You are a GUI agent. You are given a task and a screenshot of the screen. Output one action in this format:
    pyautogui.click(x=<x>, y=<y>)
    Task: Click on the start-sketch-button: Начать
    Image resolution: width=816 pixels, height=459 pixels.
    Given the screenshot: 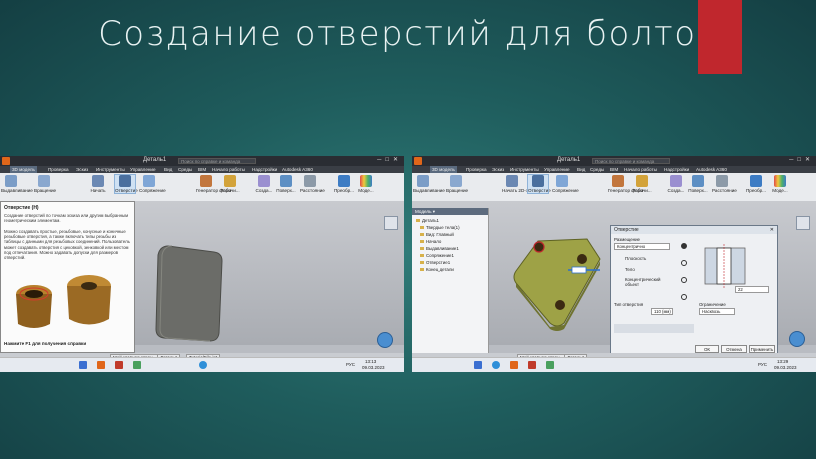 What is the action you would take?
    pyautogui.click(x=98, y=184)
    